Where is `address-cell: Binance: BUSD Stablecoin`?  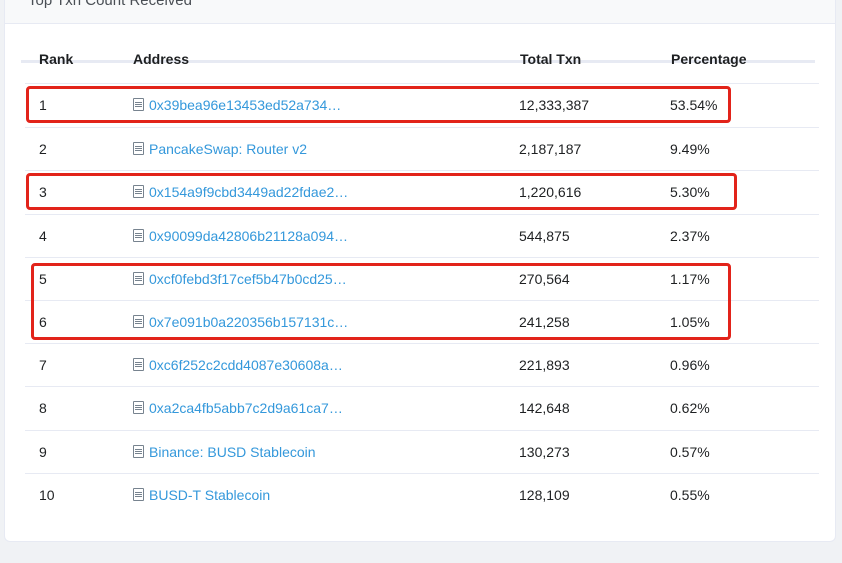 address-cell: Binance: BUSD Stablecoin is located at coordinates (224, 452).